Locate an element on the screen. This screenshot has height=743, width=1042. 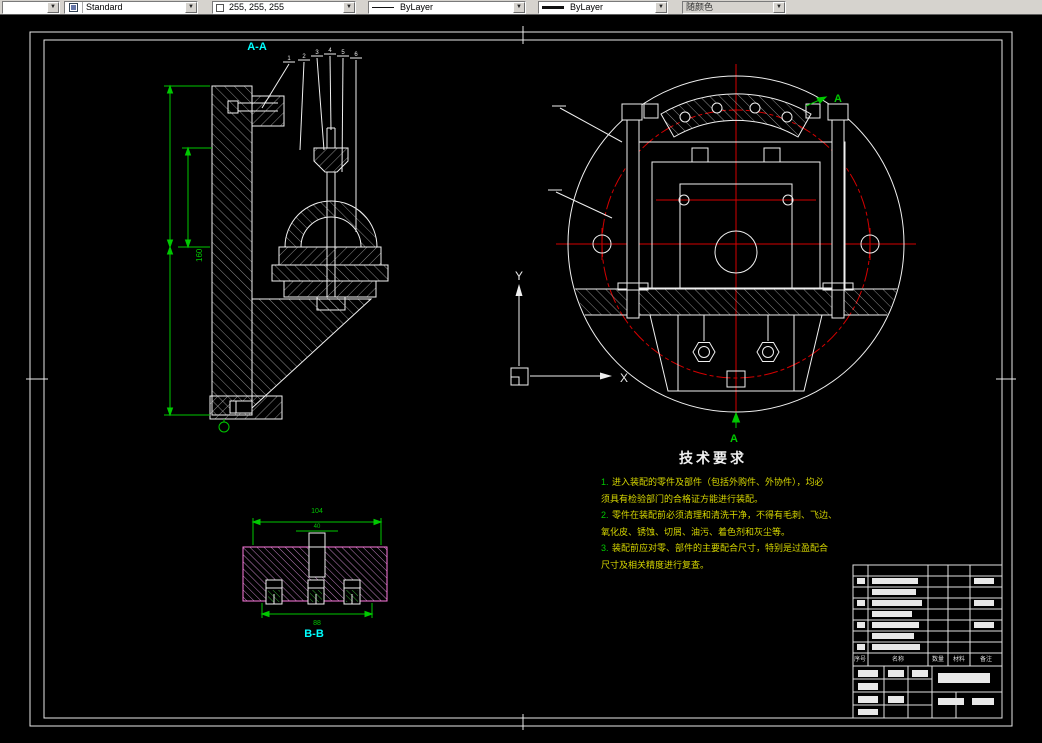
svg-text: 尺寸及相关精度进行复查。 is located at coordinates (655, 564).